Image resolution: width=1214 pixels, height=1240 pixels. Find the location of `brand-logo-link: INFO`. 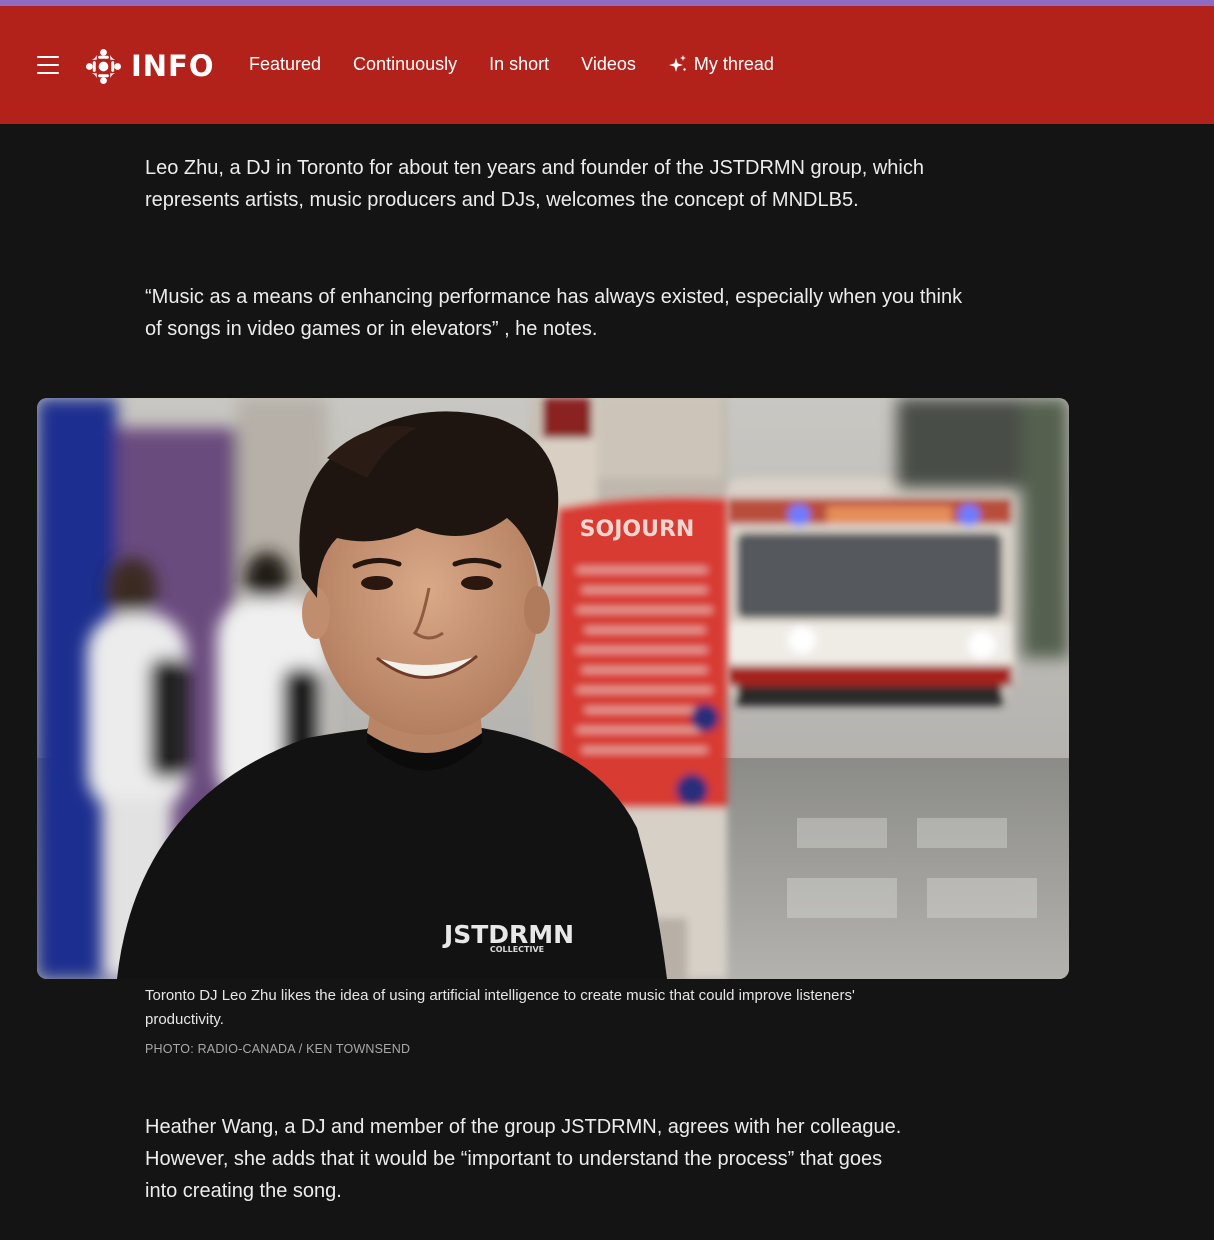

brand-logo-link: INFO is located at coordinates (150, 66).